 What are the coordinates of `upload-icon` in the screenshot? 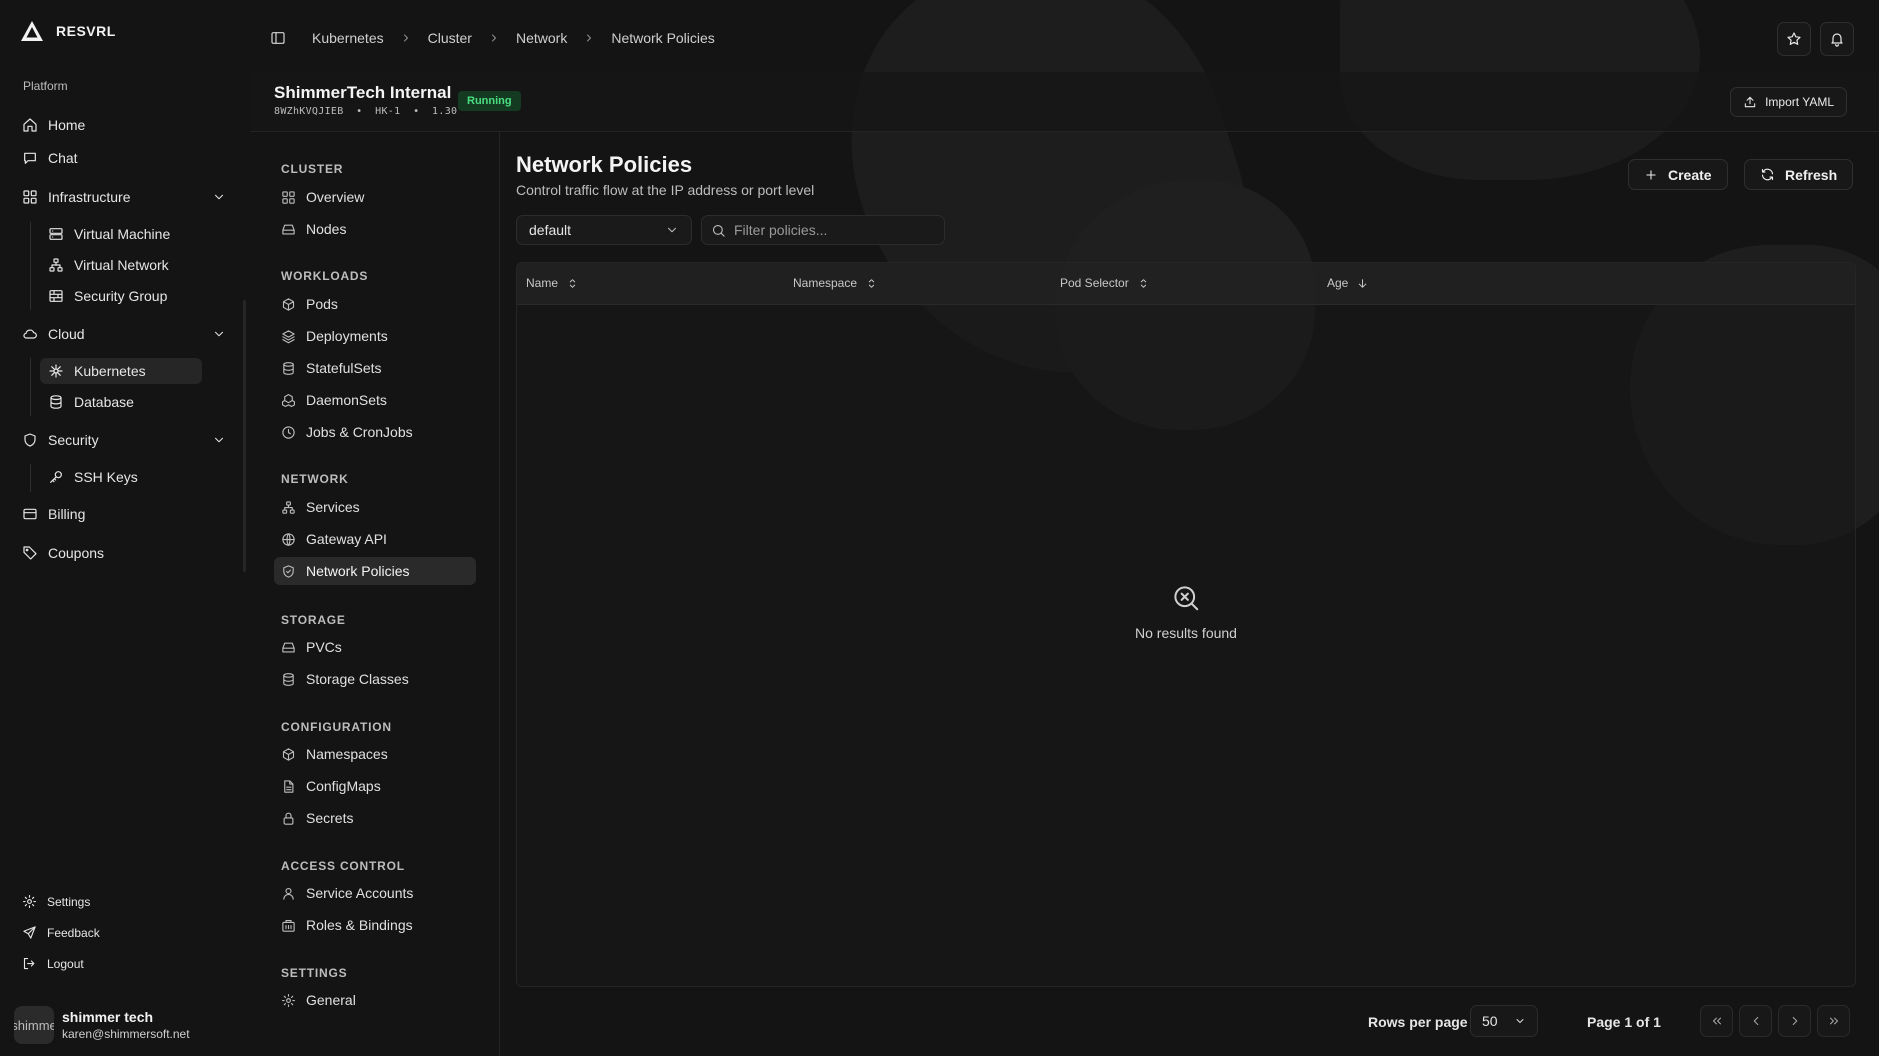 It's located at (1750, 102).